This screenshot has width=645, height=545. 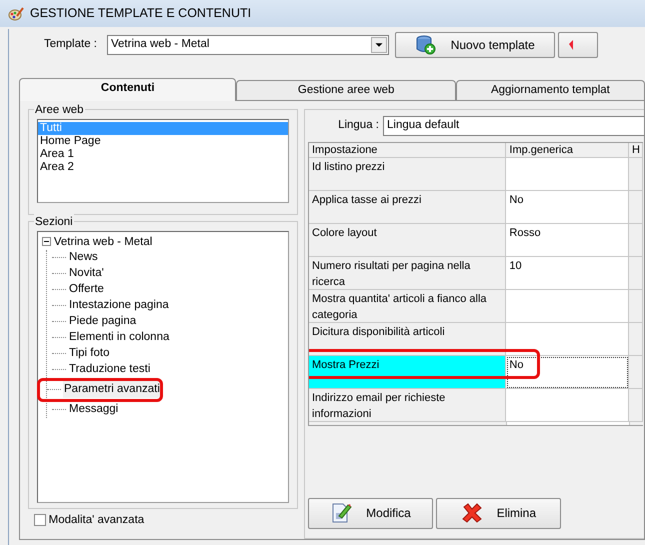 I want to click on document-pencil-icon, so click(x=341, y=513).